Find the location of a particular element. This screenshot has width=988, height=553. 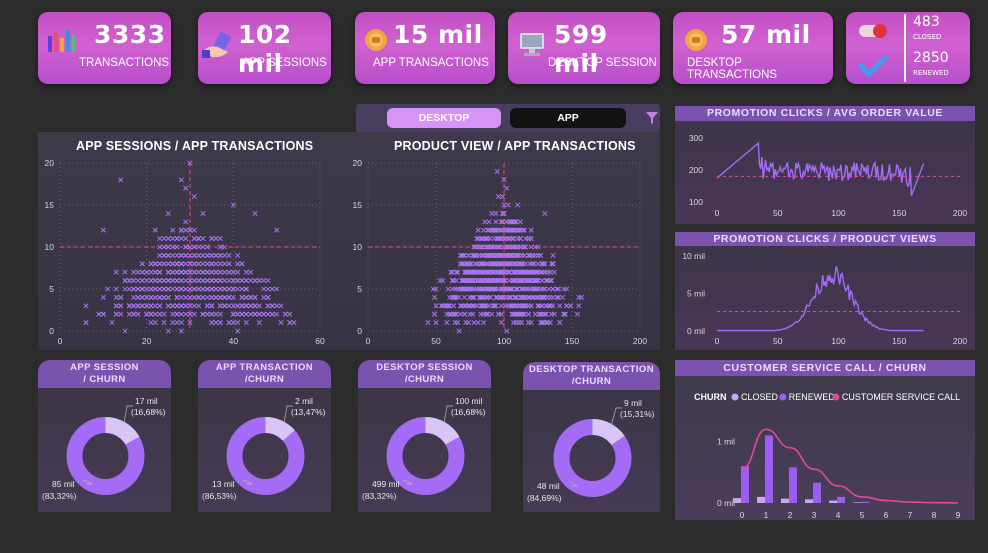

donut-chart: 9 mil(15,31%) 48 mil (84,69%) is located at coordinates (591, 450).